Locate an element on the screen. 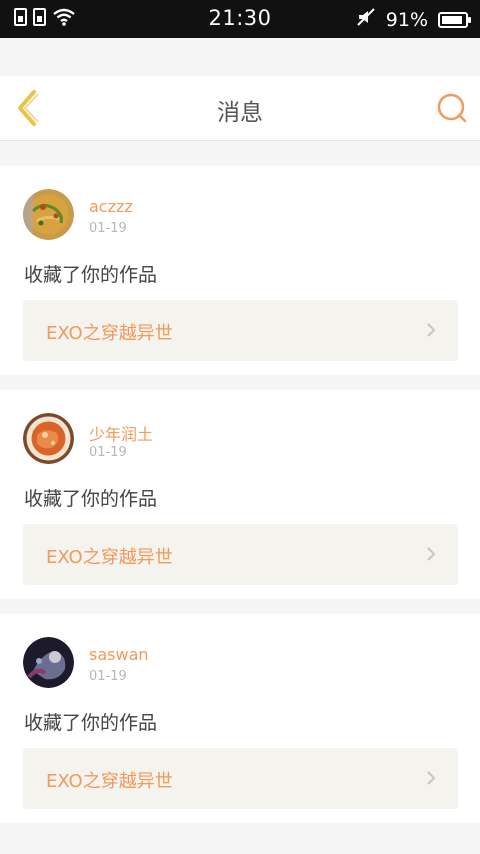 This screenshot has width=480, height=854. search-button is located at coordinates (452, 108).